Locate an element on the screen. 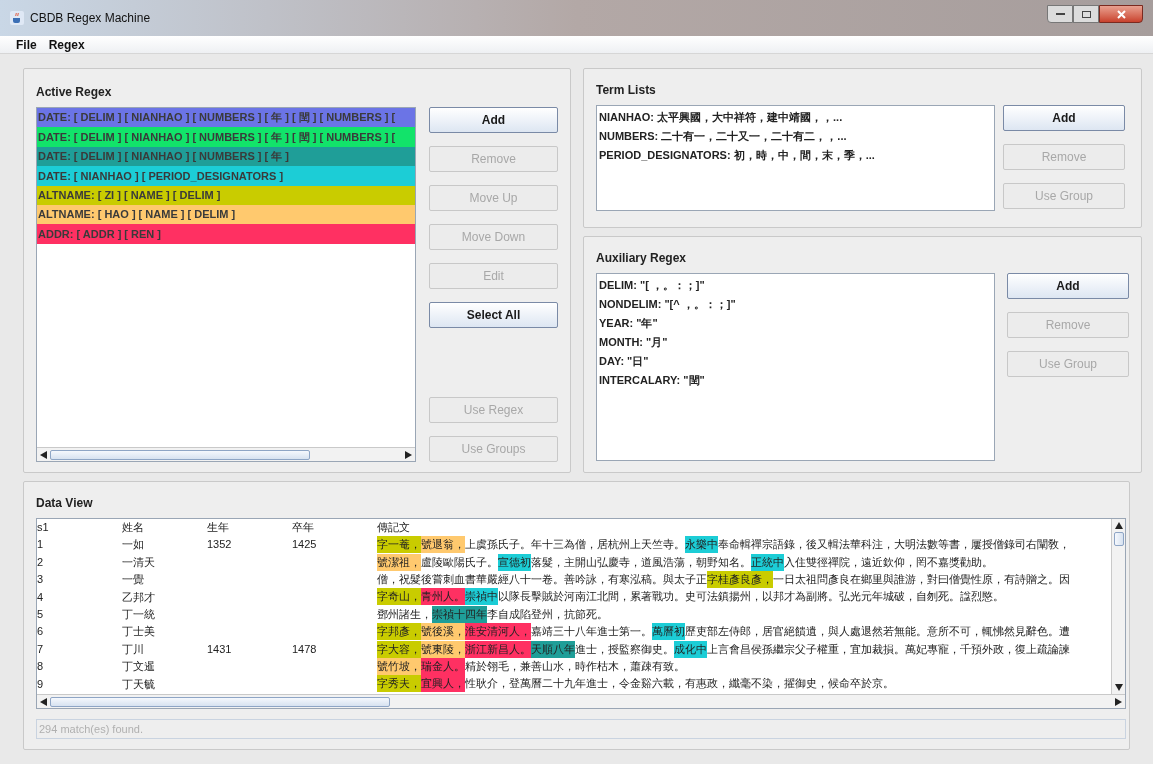  table-cell-text: 4 is located at coordinates (41, 597).